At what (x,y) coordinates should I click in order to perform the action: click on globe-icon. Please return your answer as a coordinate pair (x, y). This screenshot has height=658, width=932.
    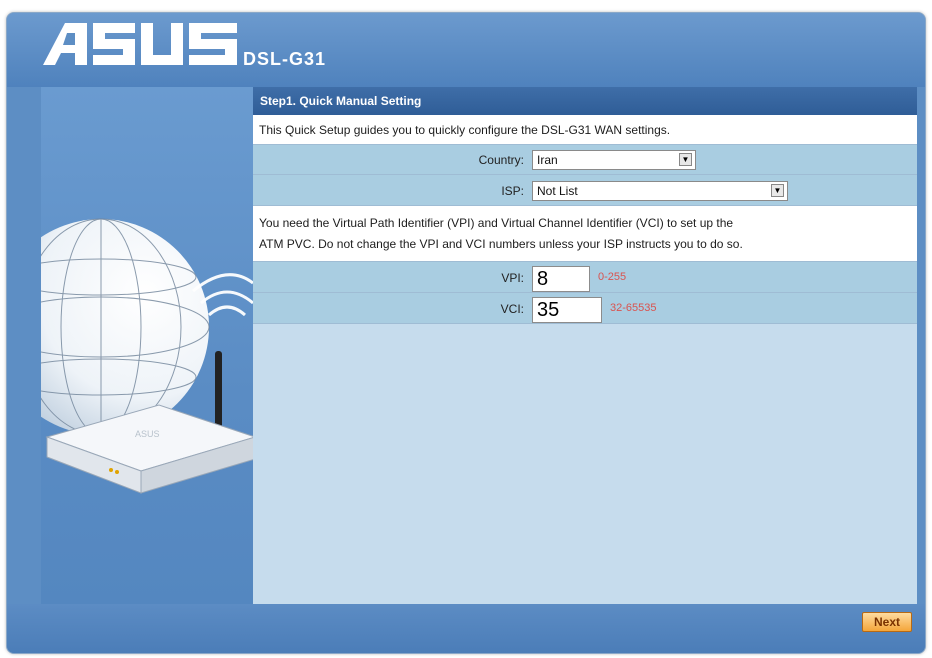
    Looking at the image, I should click on (125, 327).